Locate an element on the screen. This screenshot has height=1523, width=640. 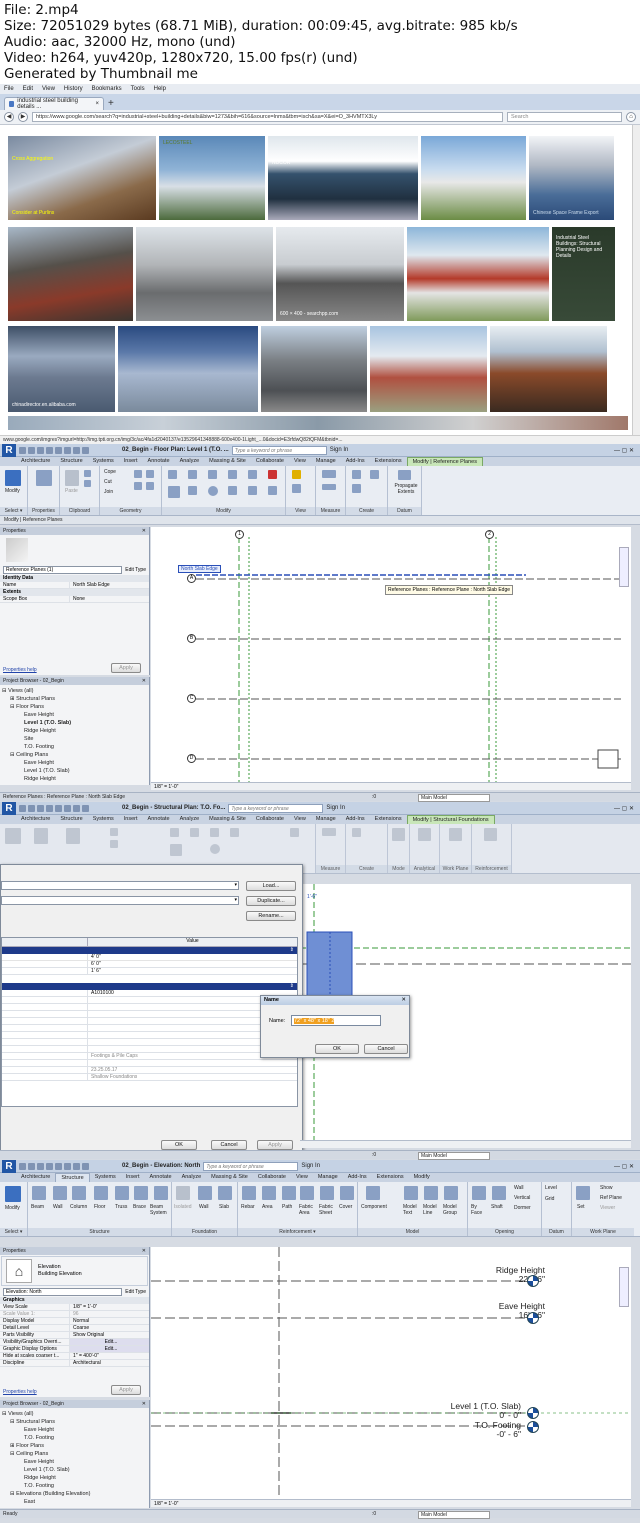
move-icon is located at coordinates (174, 492).